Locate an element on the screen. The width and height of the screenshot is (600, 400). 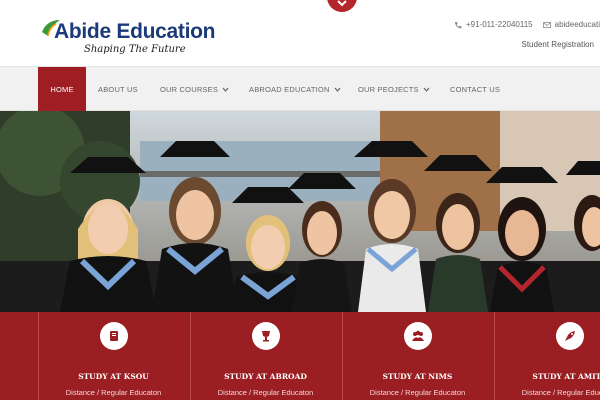
feature-title: STUDY AT ABROAD is located at coordinates (265, 376).